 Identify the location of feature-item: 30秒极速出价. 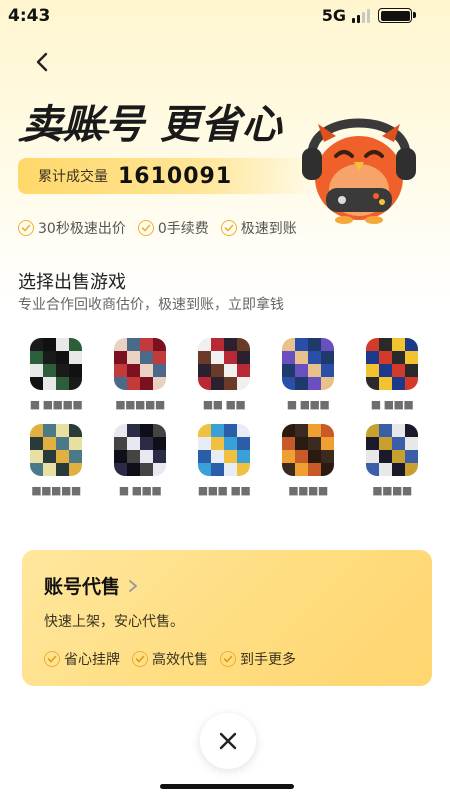
(72, 228).